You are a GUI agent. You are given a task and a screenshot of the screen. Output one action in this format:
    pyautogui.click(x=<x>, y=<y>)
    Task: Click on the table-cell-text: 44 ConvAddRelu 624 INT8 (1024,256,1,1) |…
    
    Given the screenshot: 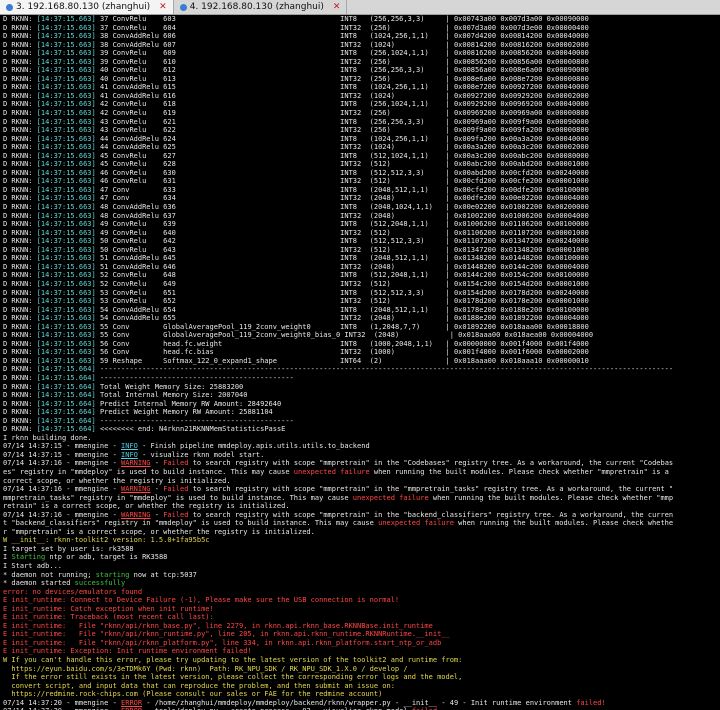 What is the action you would take?
    pyautogui.click(x=342, y=138)
    